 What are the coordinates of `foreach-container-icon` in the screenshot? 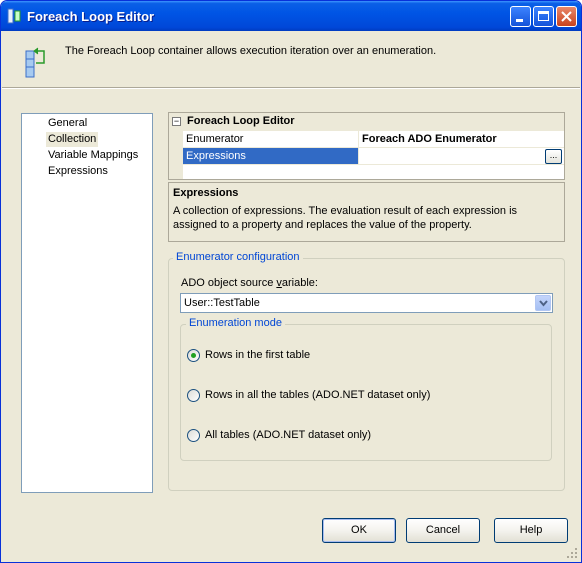 It's located at (35, 62).